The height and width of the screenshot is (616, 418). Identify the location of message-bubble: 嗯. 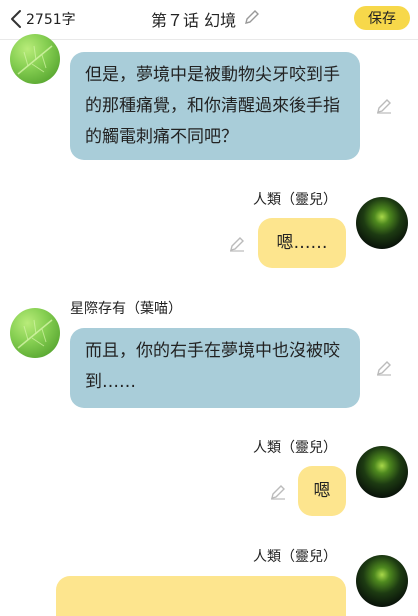
(322, 491).